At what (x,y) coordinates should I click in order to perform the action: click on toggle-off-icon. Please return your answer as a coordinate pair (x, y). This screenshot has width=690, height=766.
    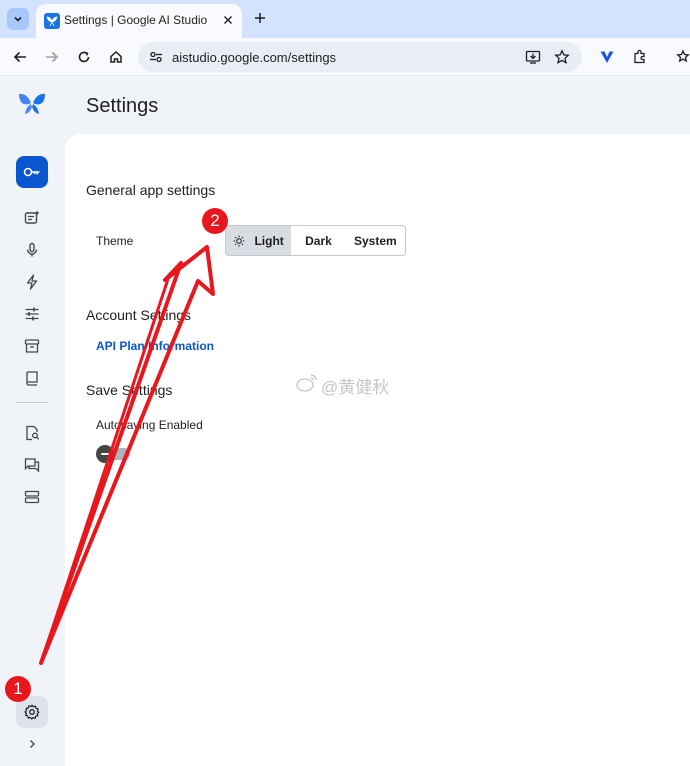
    Looking at the image, I should click on (105, 454).